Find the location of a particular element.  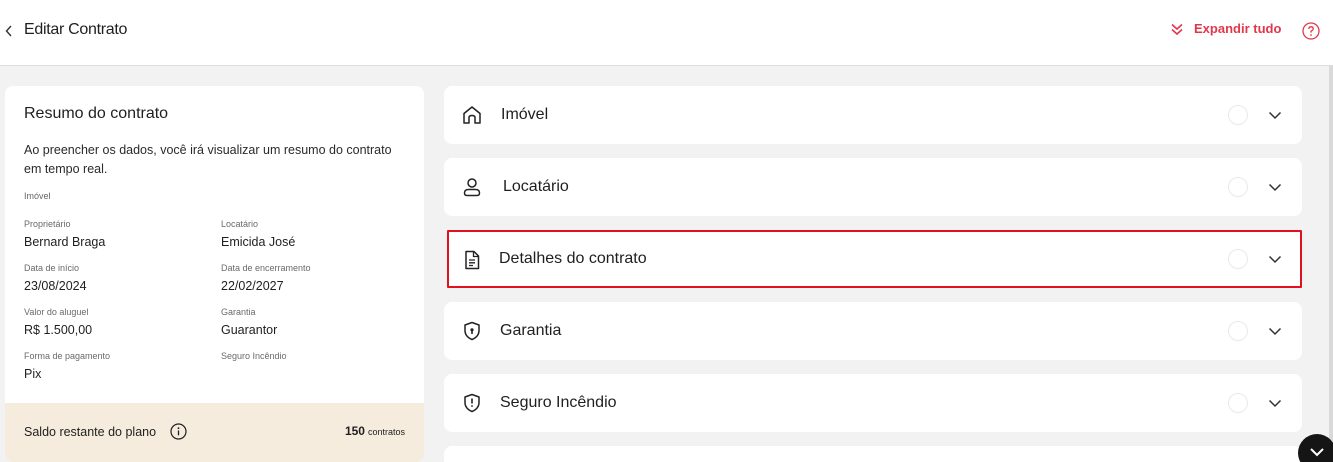

summary-section-label: Imóvel is located at coordinates (37, 196).